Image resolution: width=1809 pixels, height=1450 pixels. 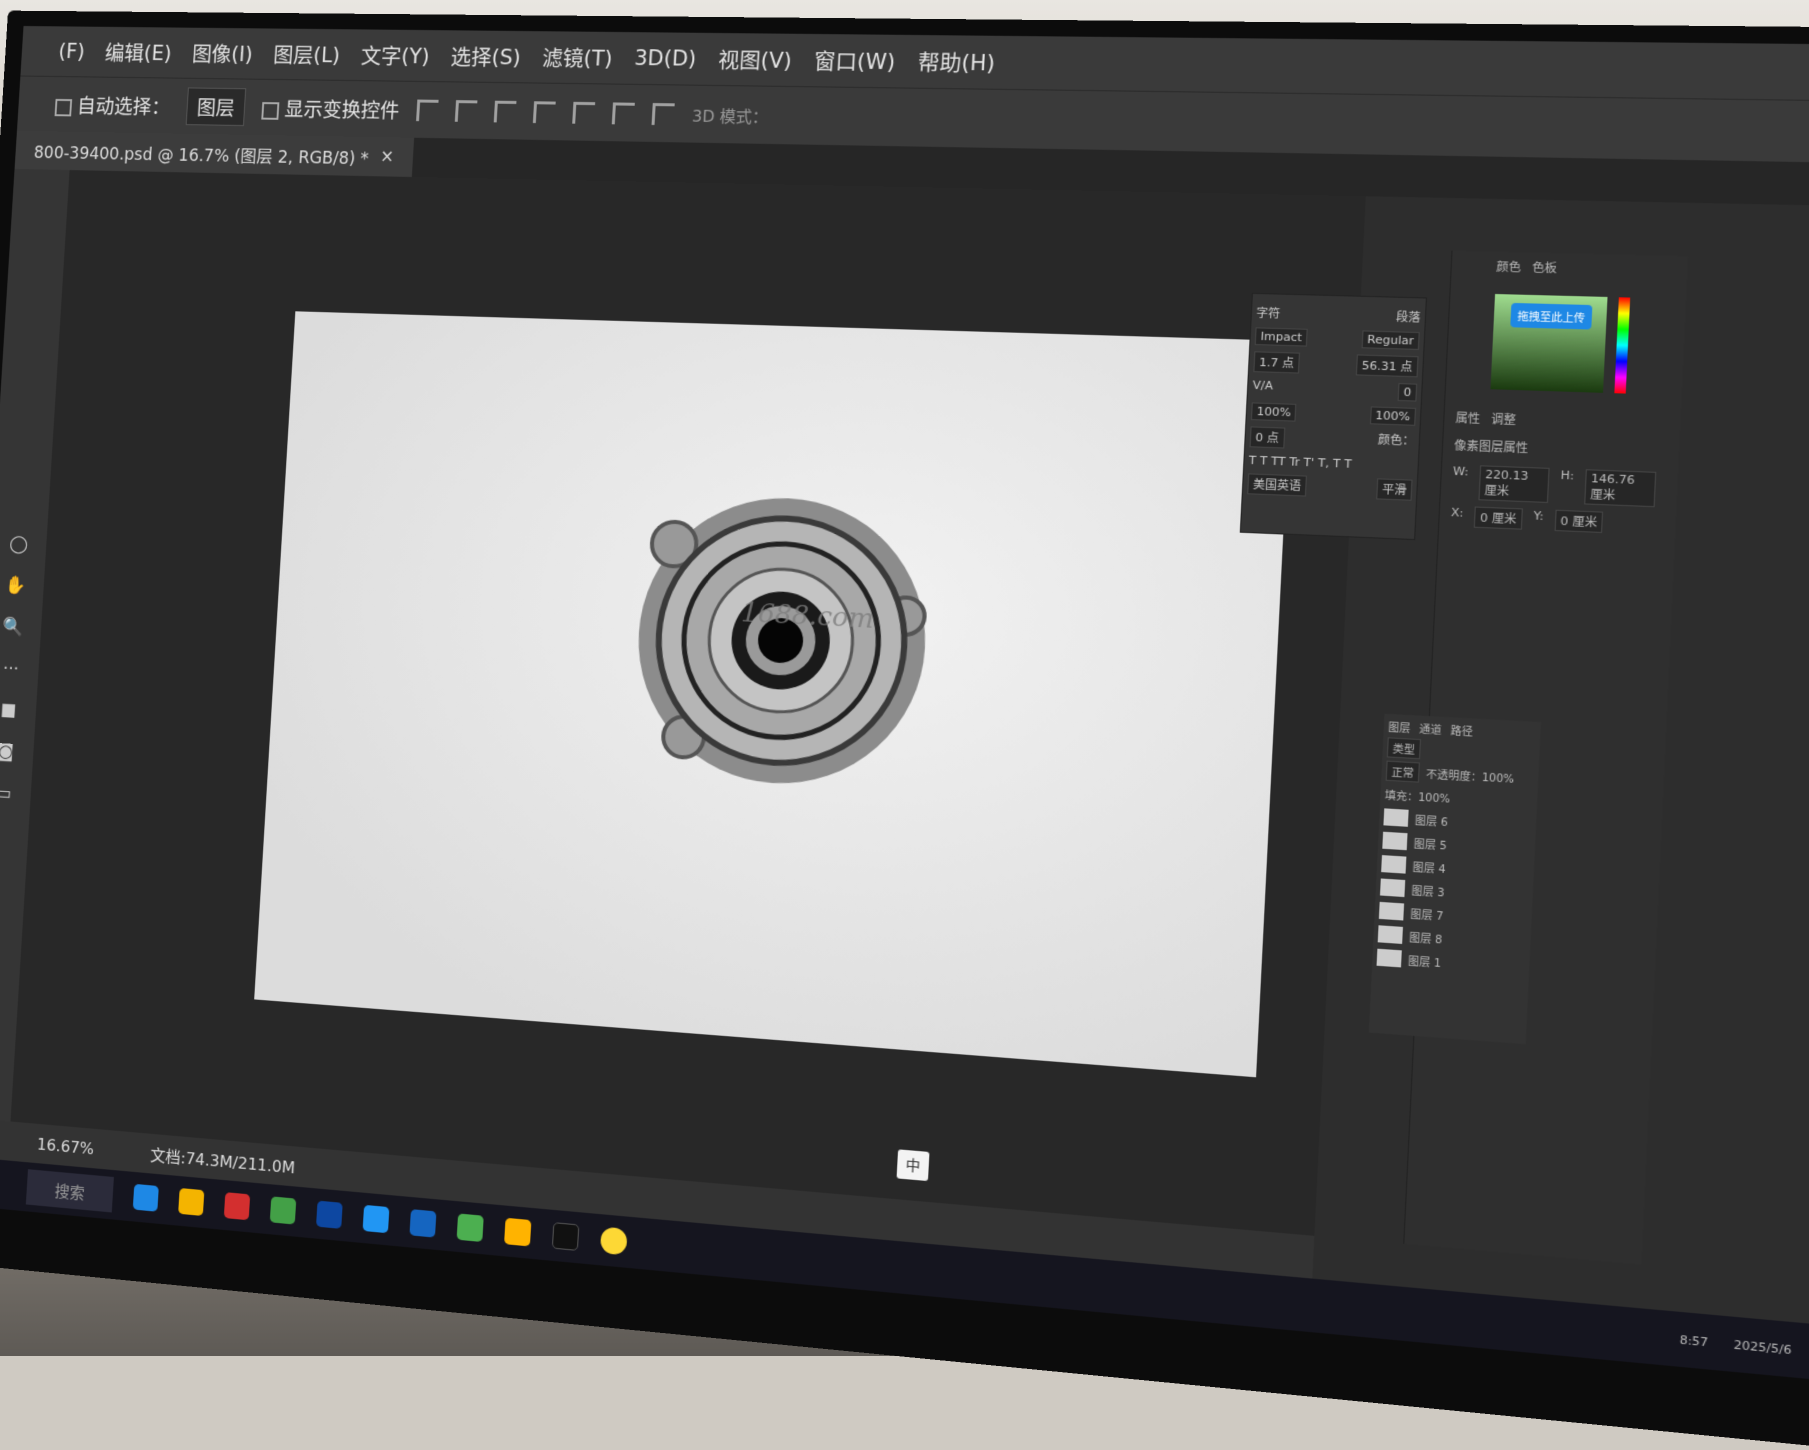 I want to click on screen-mode-icon: ▭, so click(x=6, y=793).